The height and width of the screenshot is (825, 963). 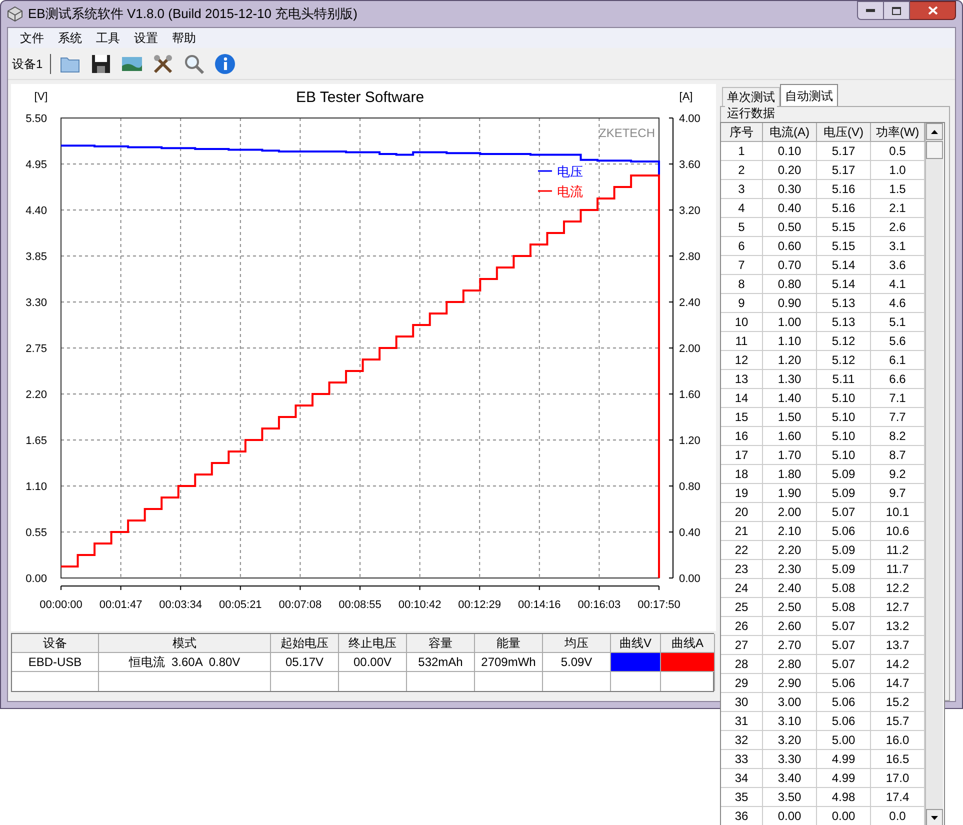 What do you see at coordinates (742, 303) in the screenshot?
I see `table-cell: 9` at bounding box center [742, 303].